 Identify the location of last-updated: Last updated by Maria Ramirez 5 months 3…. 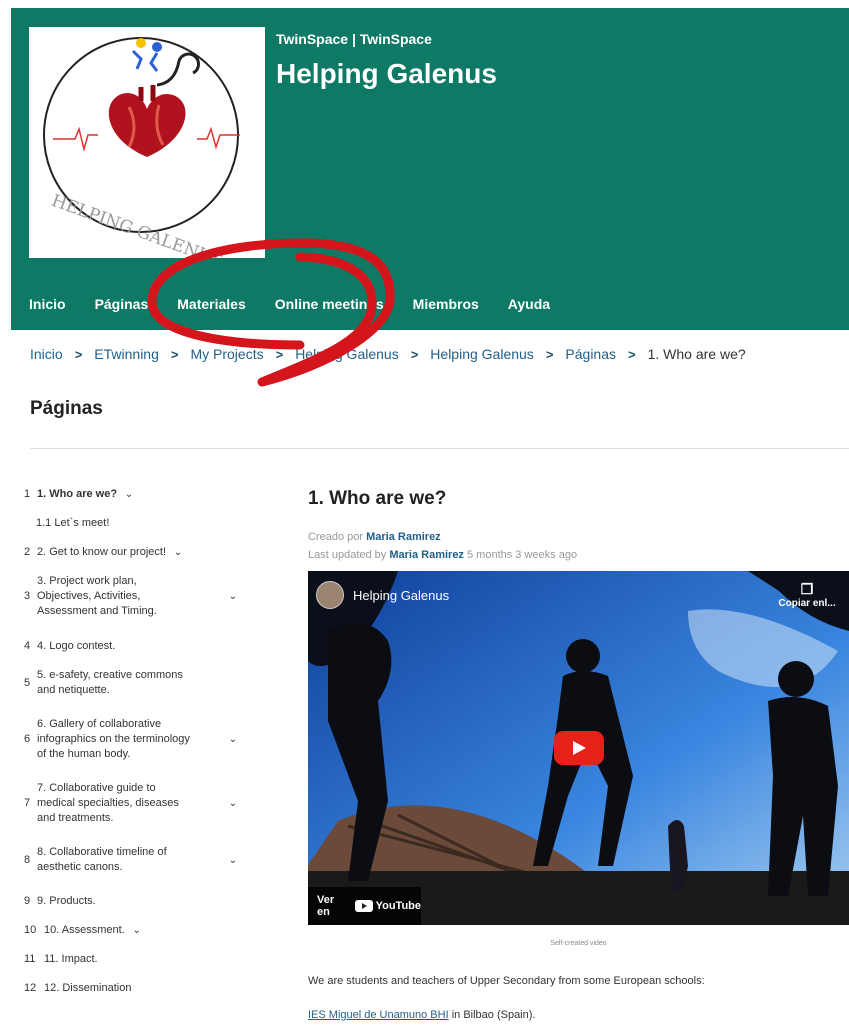
(443, 555).